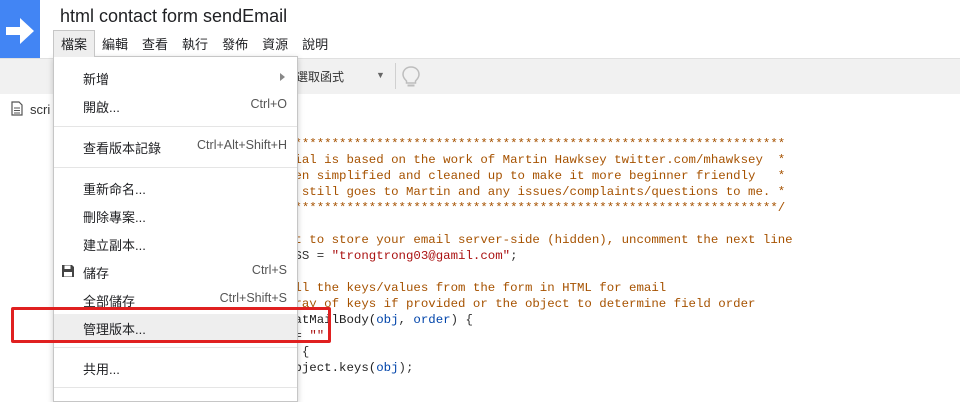 This screenshot has width=960, height=402. I want to click on arrow-right-icon, so click(20, 31).